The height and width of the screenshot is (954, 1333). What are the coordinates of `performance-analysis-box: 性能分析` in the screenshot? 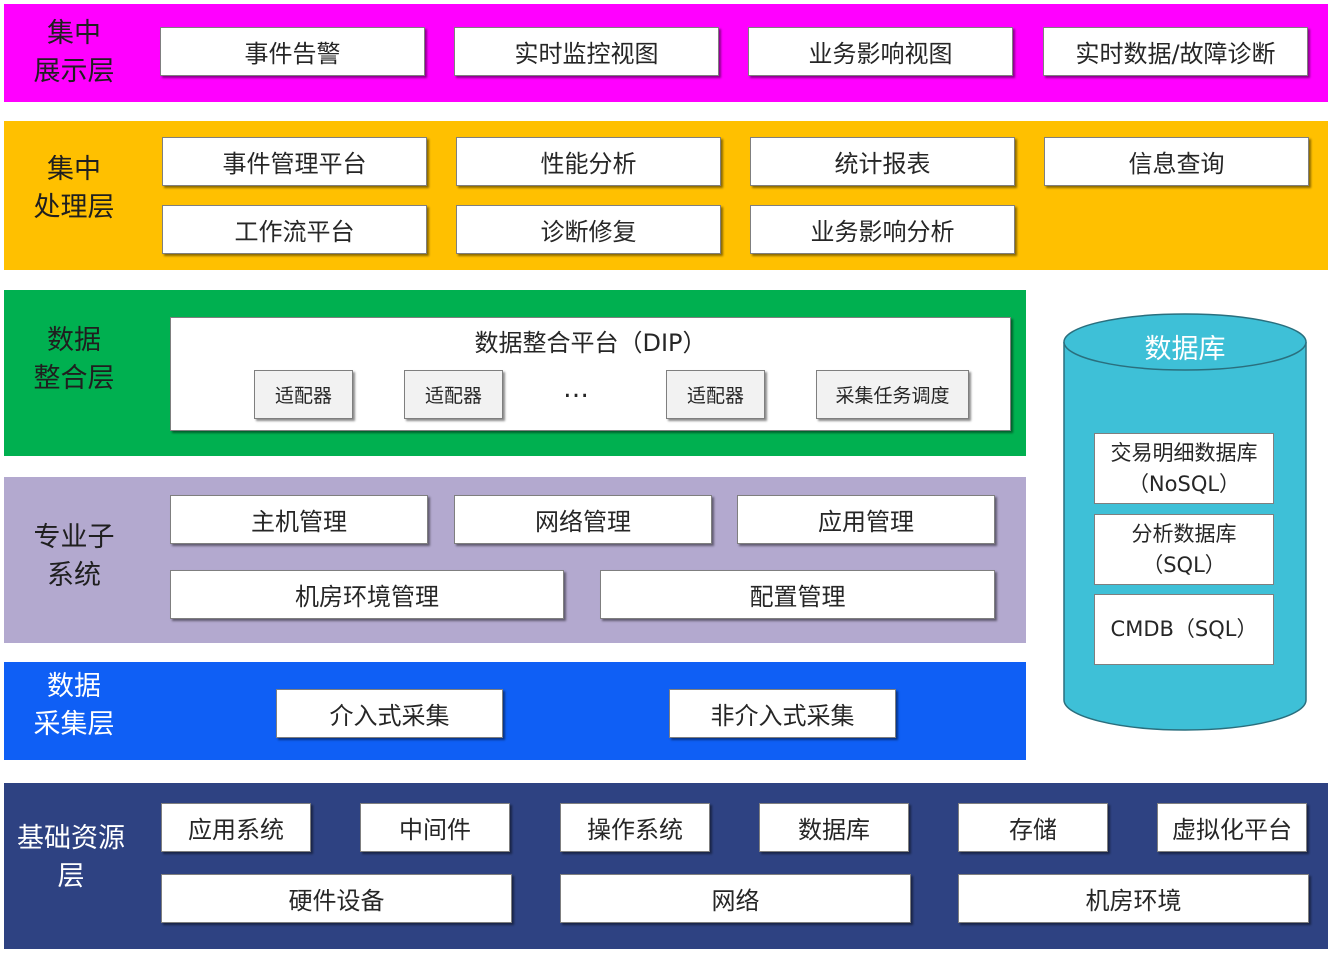 It's located at (588, 161).